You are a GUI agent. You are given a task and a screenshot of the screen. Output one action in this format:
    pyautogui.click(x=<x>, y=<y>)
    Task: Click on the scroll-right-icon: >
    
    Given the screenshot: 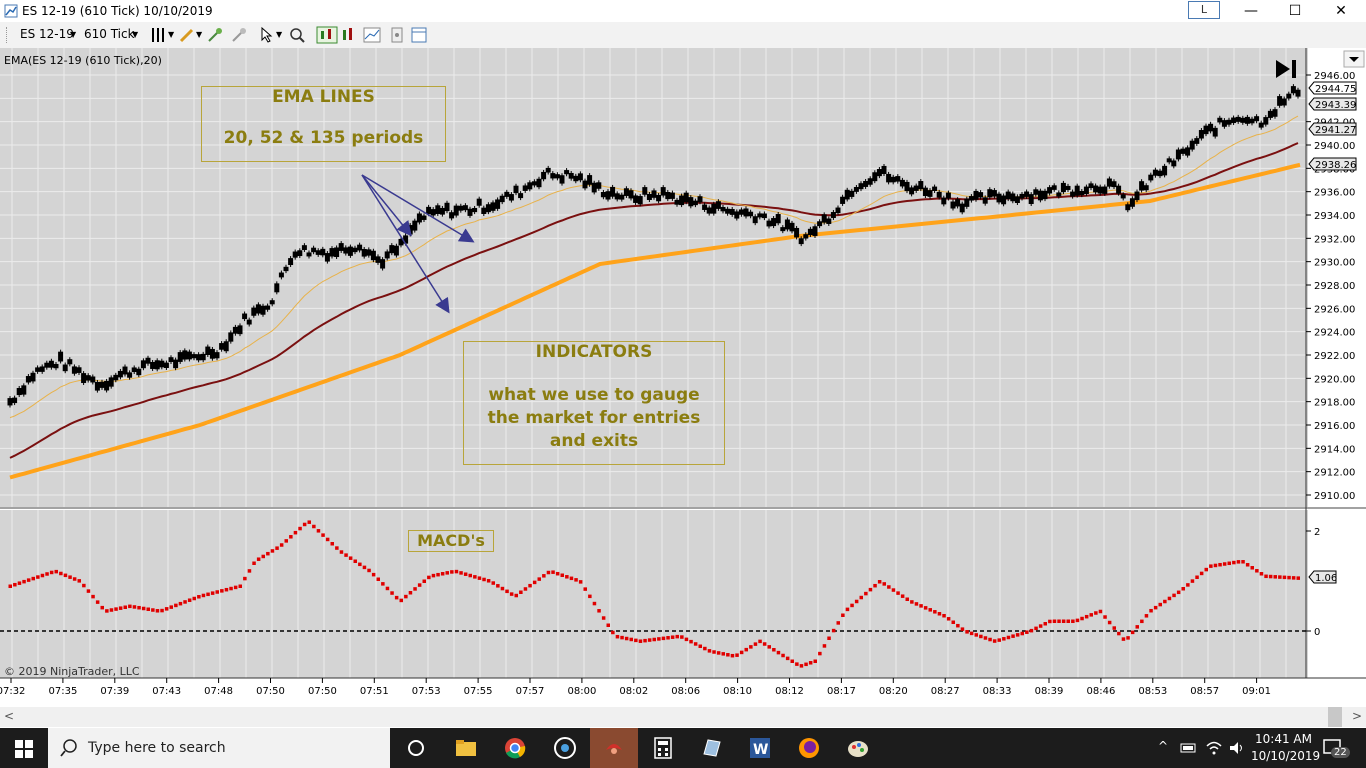 What is the action you would take?
    pyautogui.click(x=1357, y=716)
    